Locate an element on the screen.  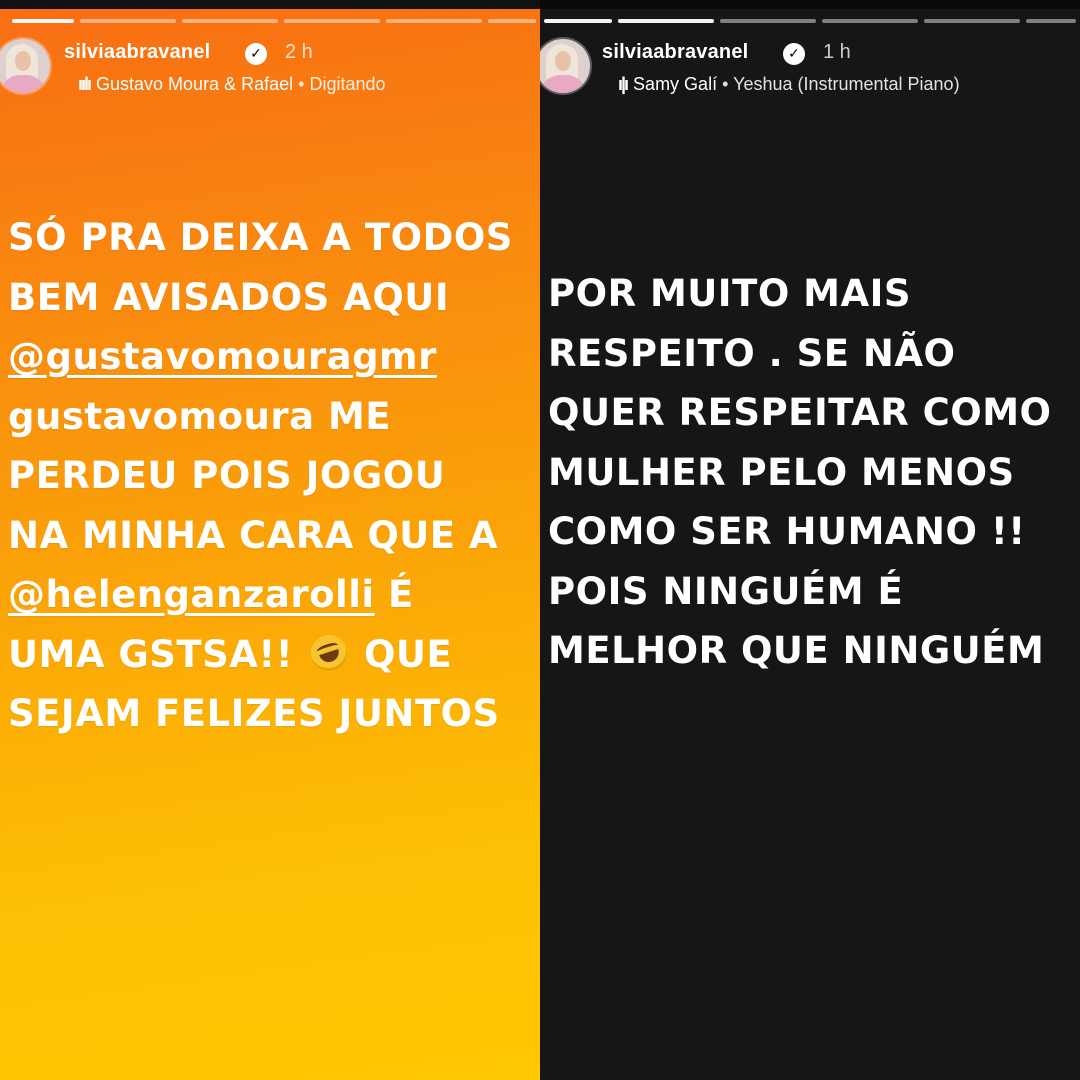
laughing-emoji-icon is located at coordinates (328, 652).